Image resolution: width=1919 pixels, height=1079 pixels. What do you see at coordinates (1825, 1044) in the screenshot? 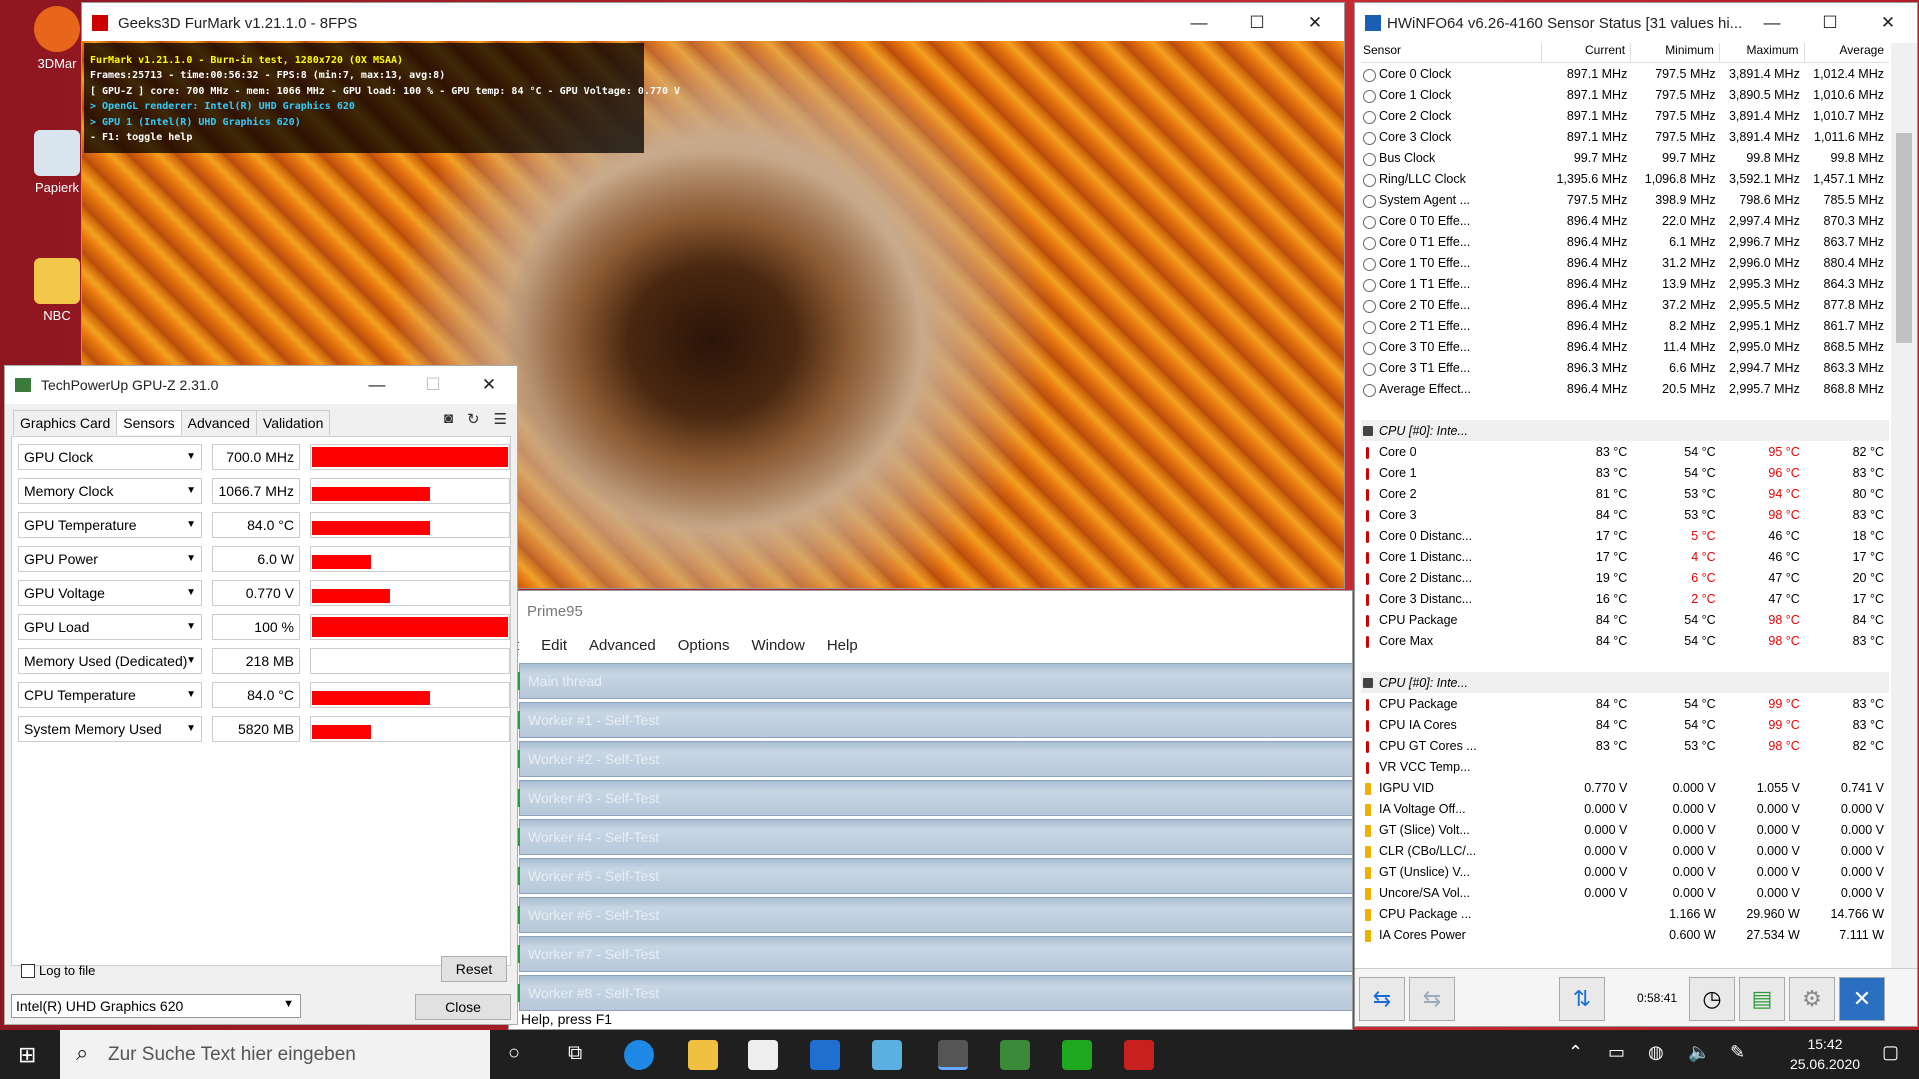
I see `clock-time: 15:42` at bounding box center [1825, 1044].